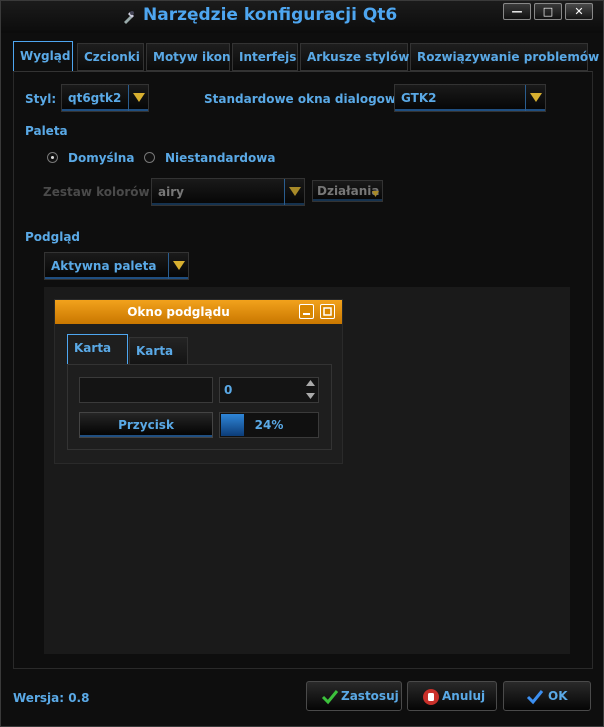 This screenshot has height=727, width=604. What do you see at coordinates (431, 697) in the screenshot?
I see `stop-hand-icon` at bounding box center [431, 697].